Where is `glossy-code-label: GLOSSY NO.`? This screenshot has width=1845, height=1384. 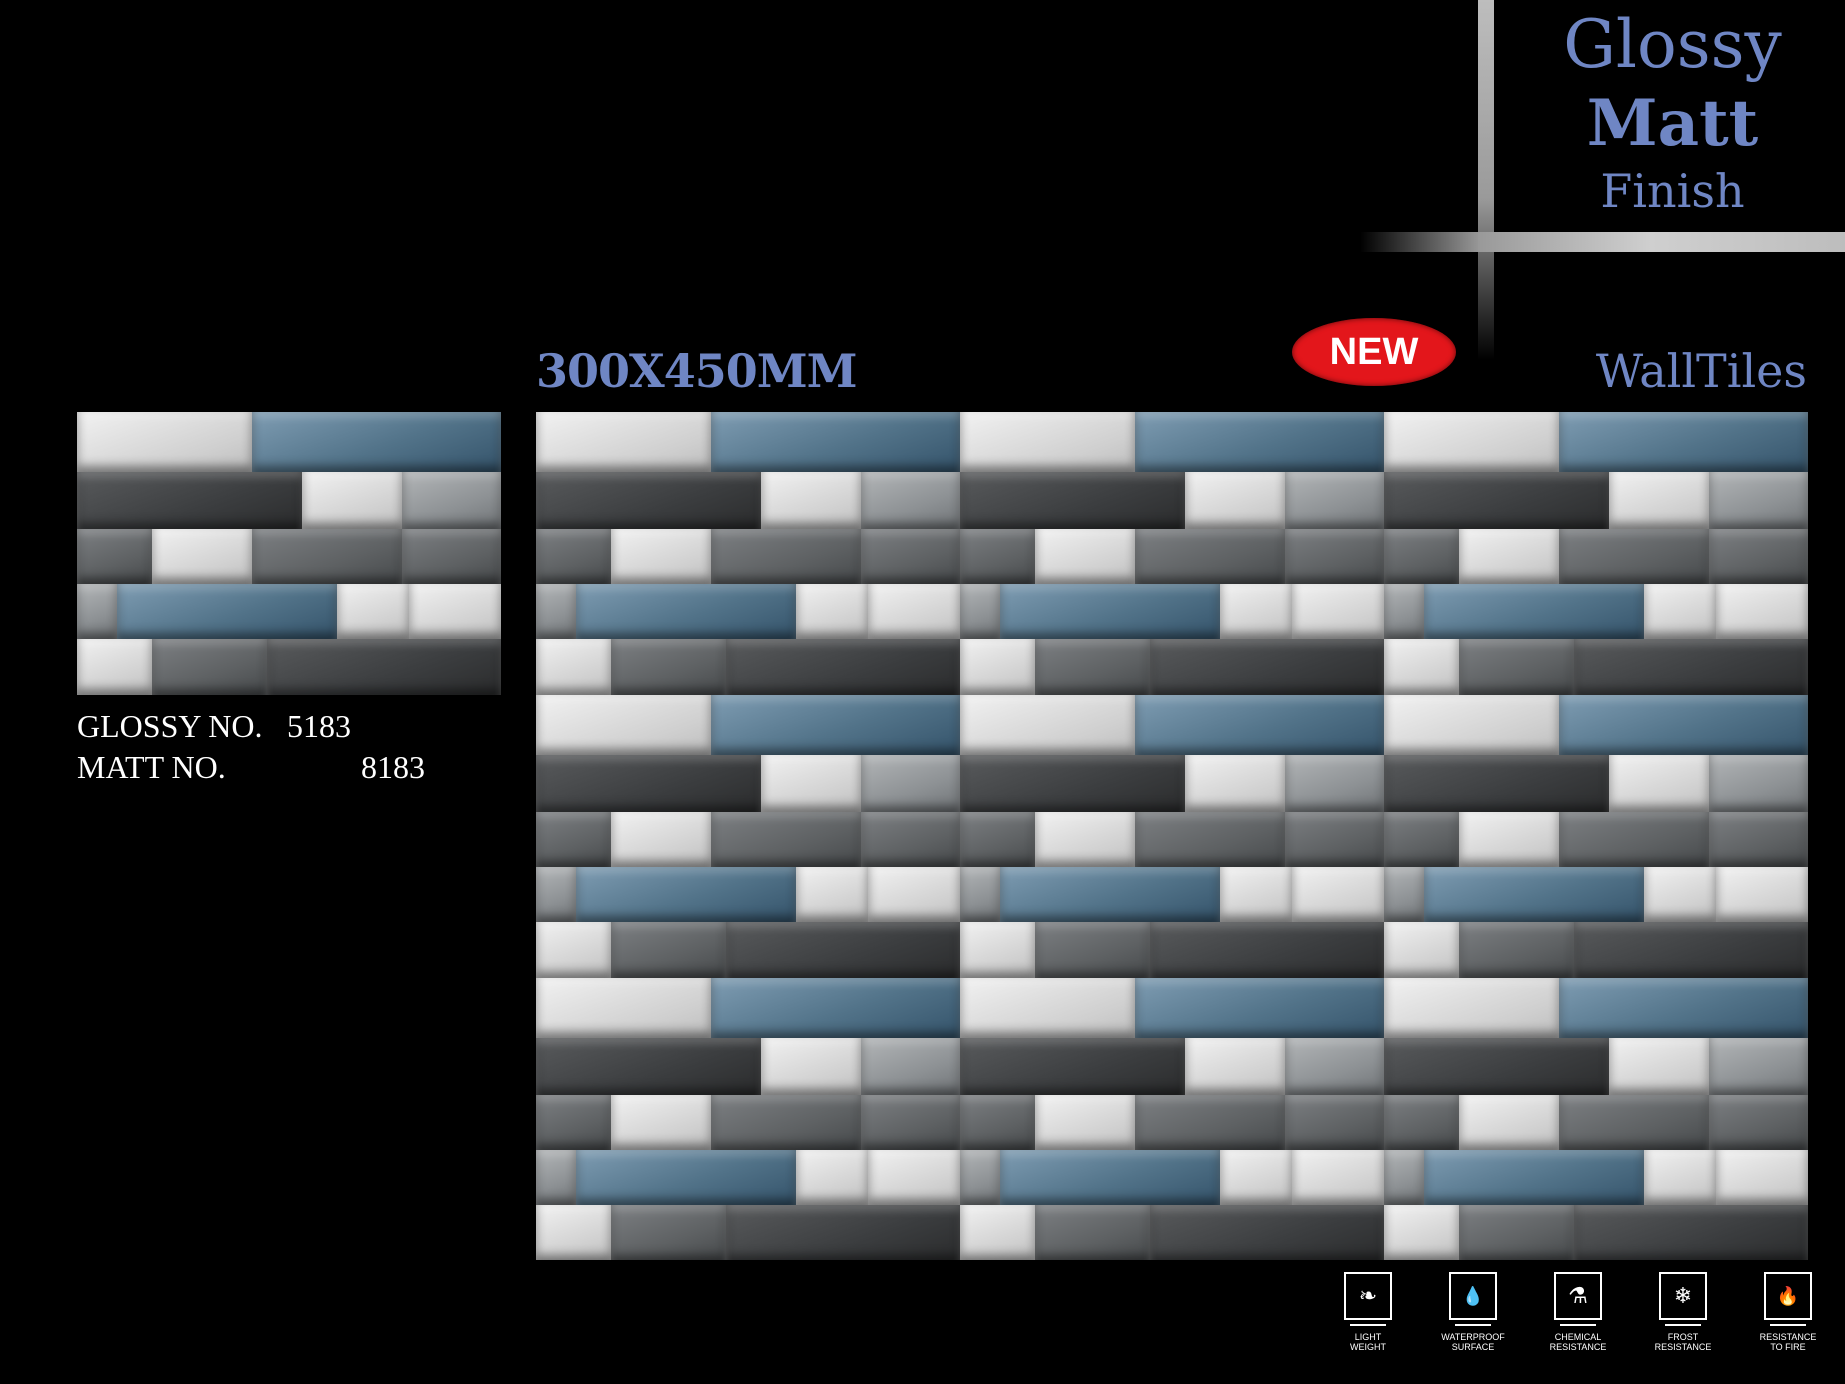 glossy-code-label: GLOSSY NO. is located at coordinates (170, 726).